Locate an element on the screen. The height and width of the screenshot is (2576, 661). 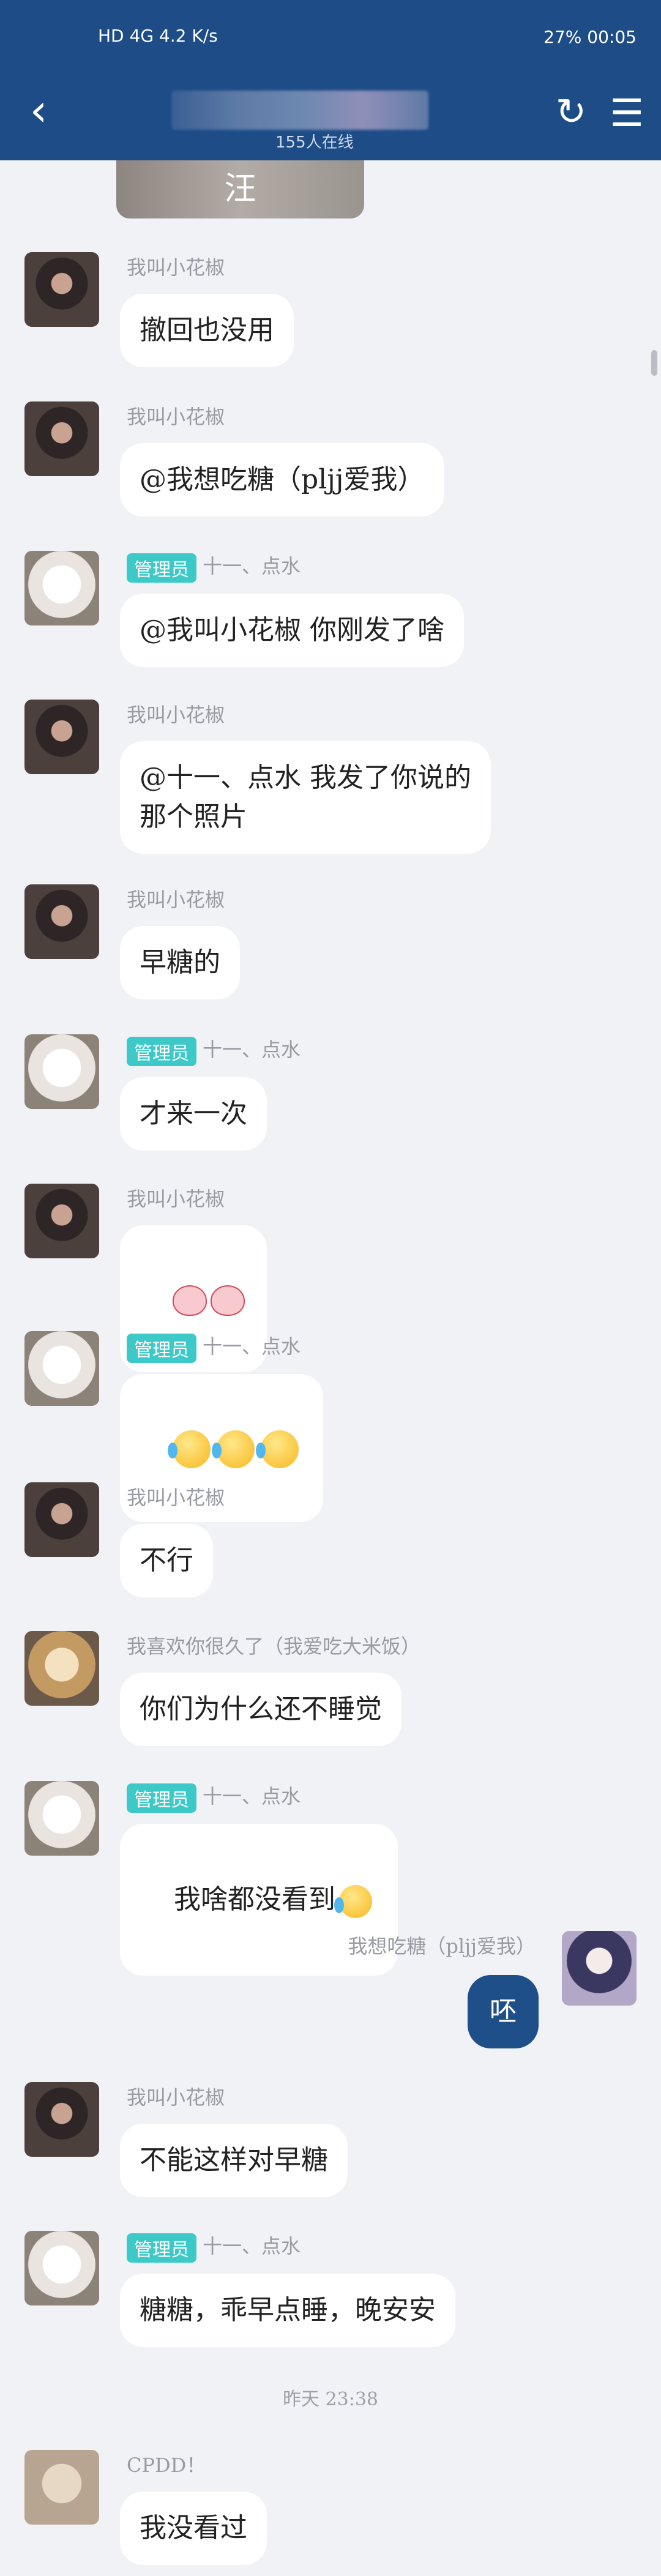
sender-nick: 我喜欢你很久了（我爱吃大米饭） is located at coordinates (274, 1646).